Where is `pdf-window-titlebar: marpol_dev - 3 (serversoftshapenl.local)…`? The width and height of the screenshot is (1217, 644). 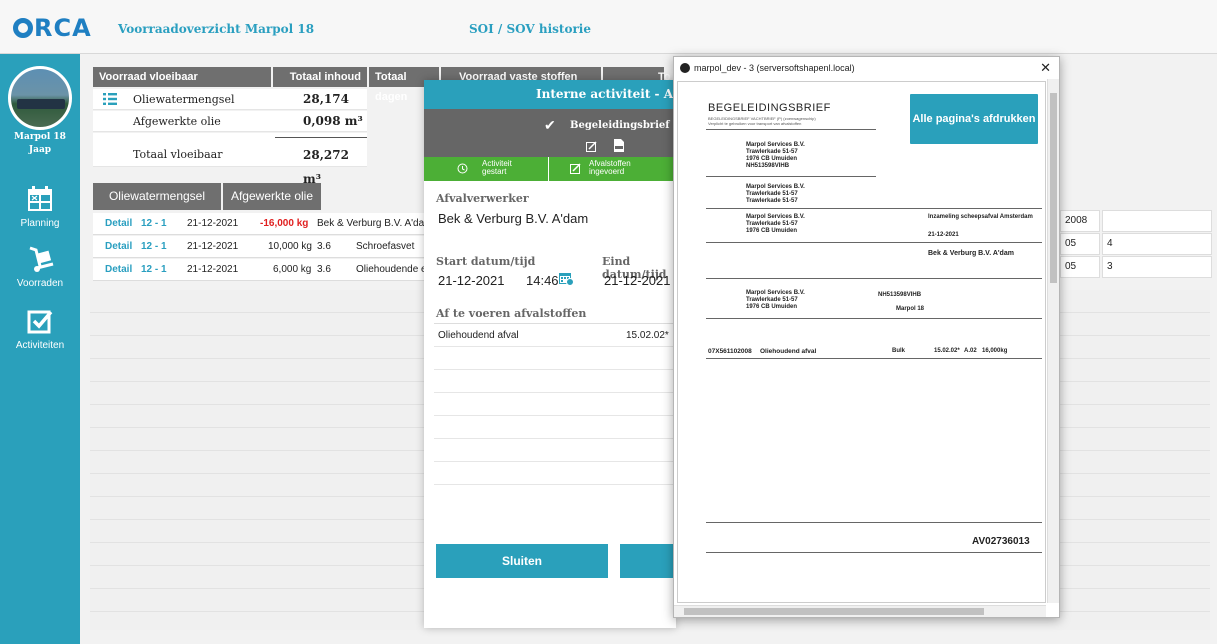
pdf-window-titlebar: marpol_dev - 3 (serversoftshapenl.local)… is located at coordinates (866, 68).